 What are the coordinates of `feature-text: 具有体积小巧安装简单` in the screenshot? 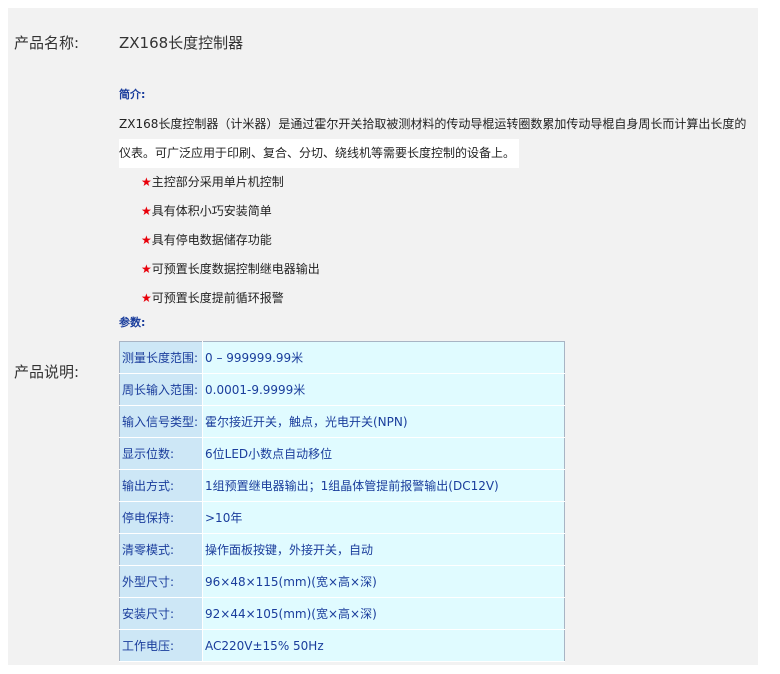 It's located at (211, 211).